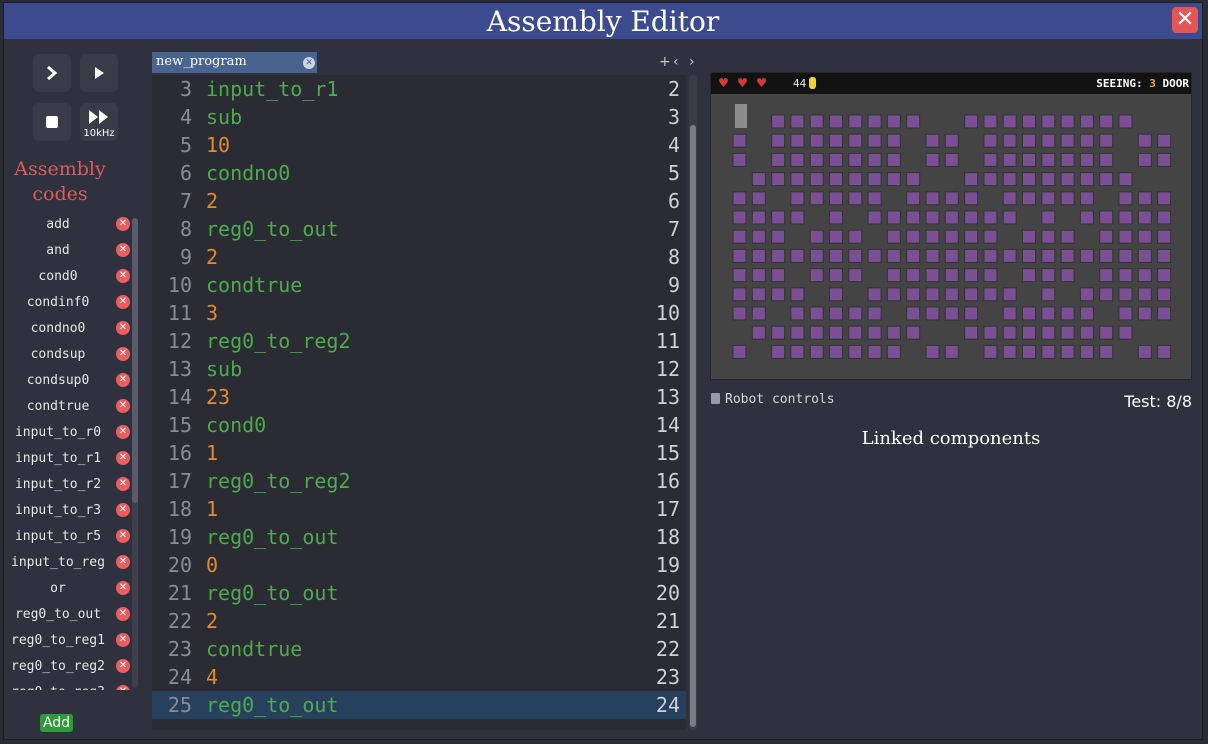  Describe the element at coordinates (69, 381) in the screenshot. I see `list-item: condsup0 ✕` at that location.